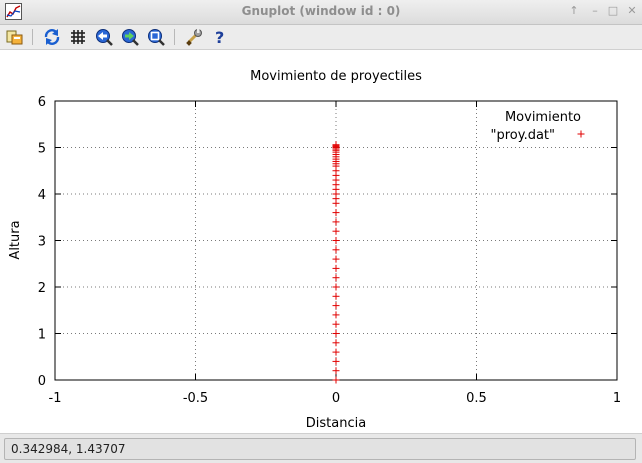 The height and width of the screenshot is (463, 642). I want to click on x-tick-label: 1, so click(617, 398).